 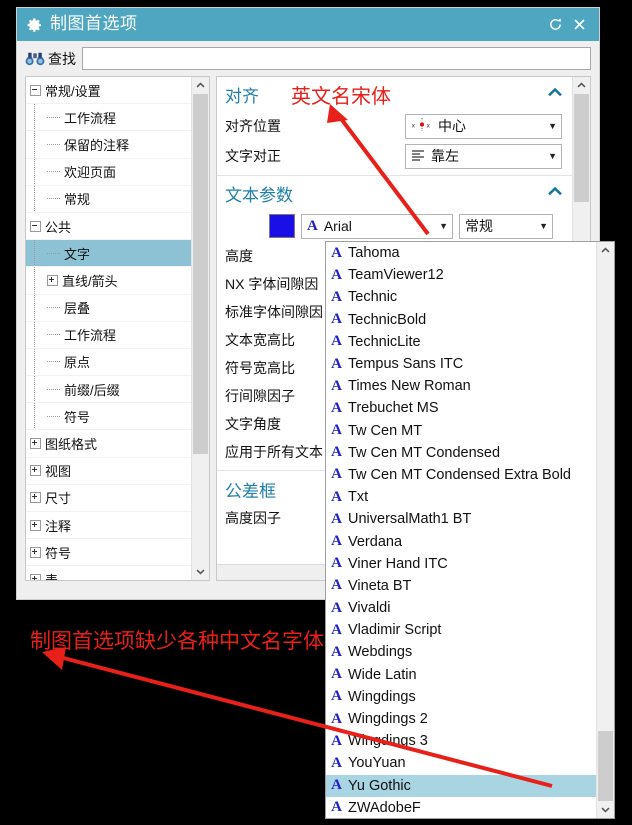 I want to click on font-option-label: Trebuchet MS, so click(x=393, y=408).